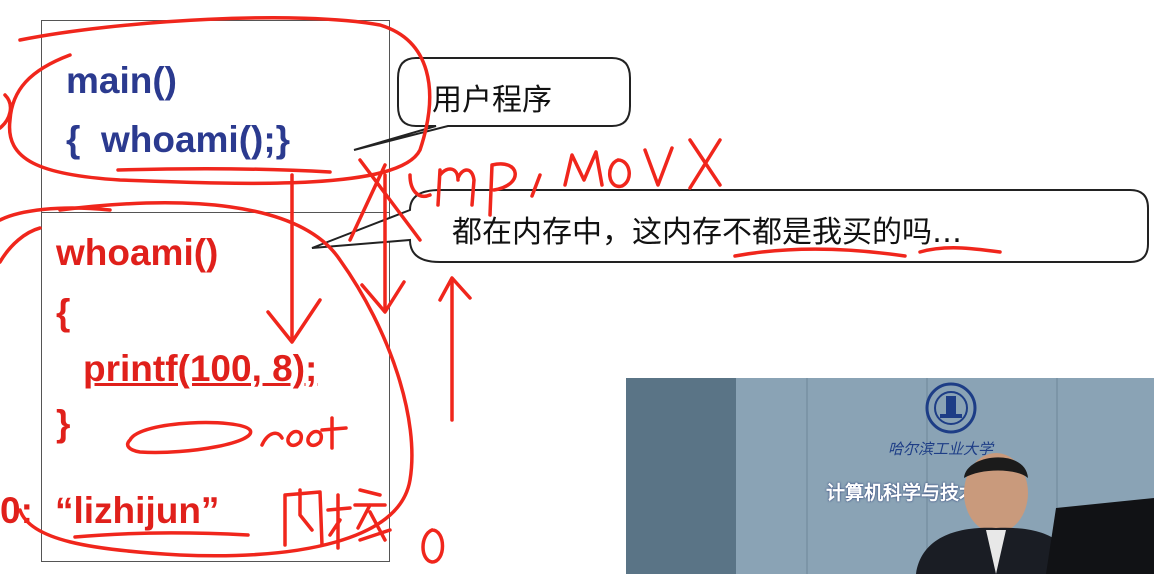 The width and height of the screenshot is (1154, 574). What do you see at coordinates (304, 433) in the screenshot?
I see `annotation-root-text` at bounding box center [304, 433].